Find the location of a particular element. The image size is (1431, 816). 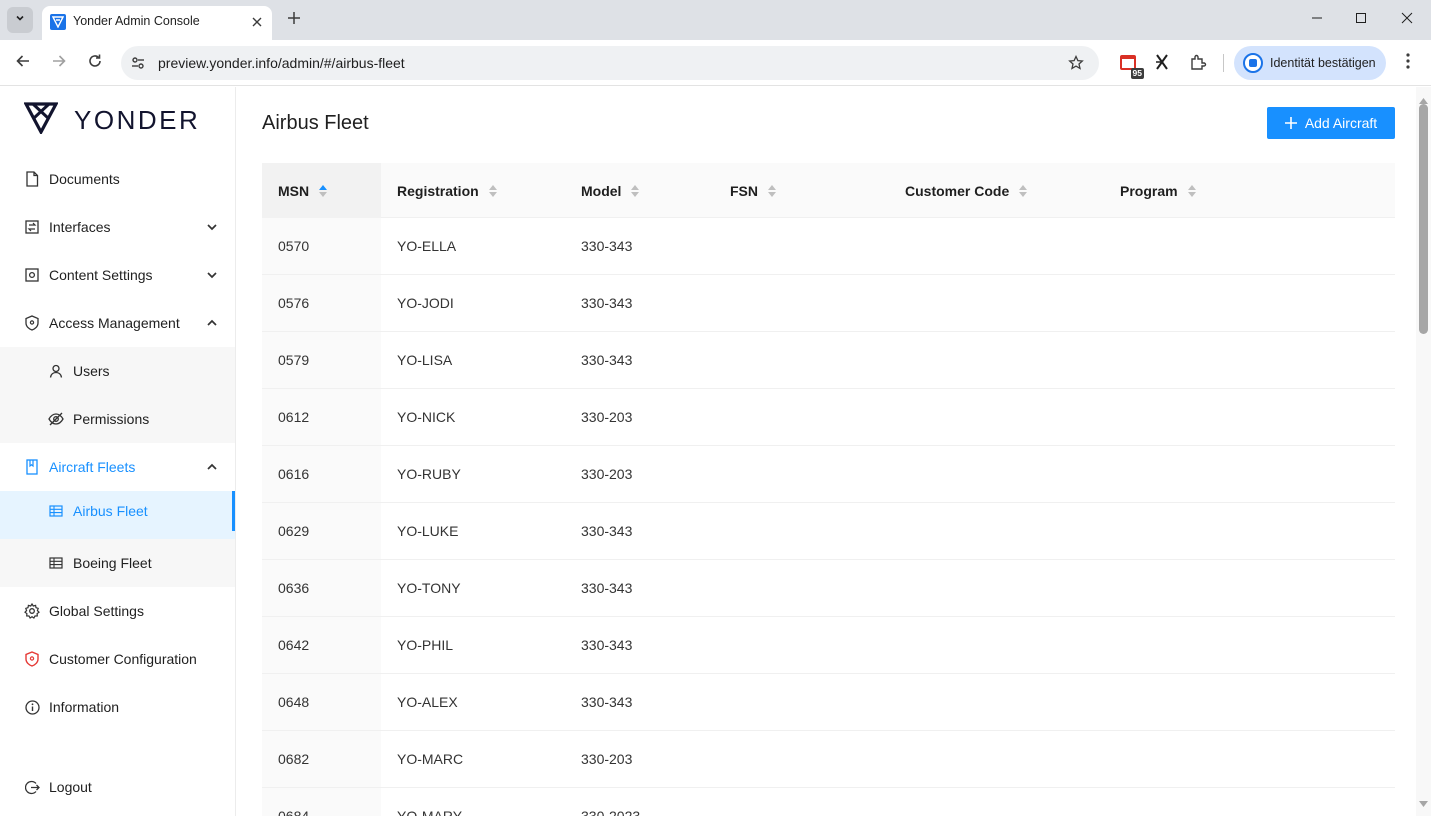

sidebar-item-label: Access Management is located at coordinates (114, 323).